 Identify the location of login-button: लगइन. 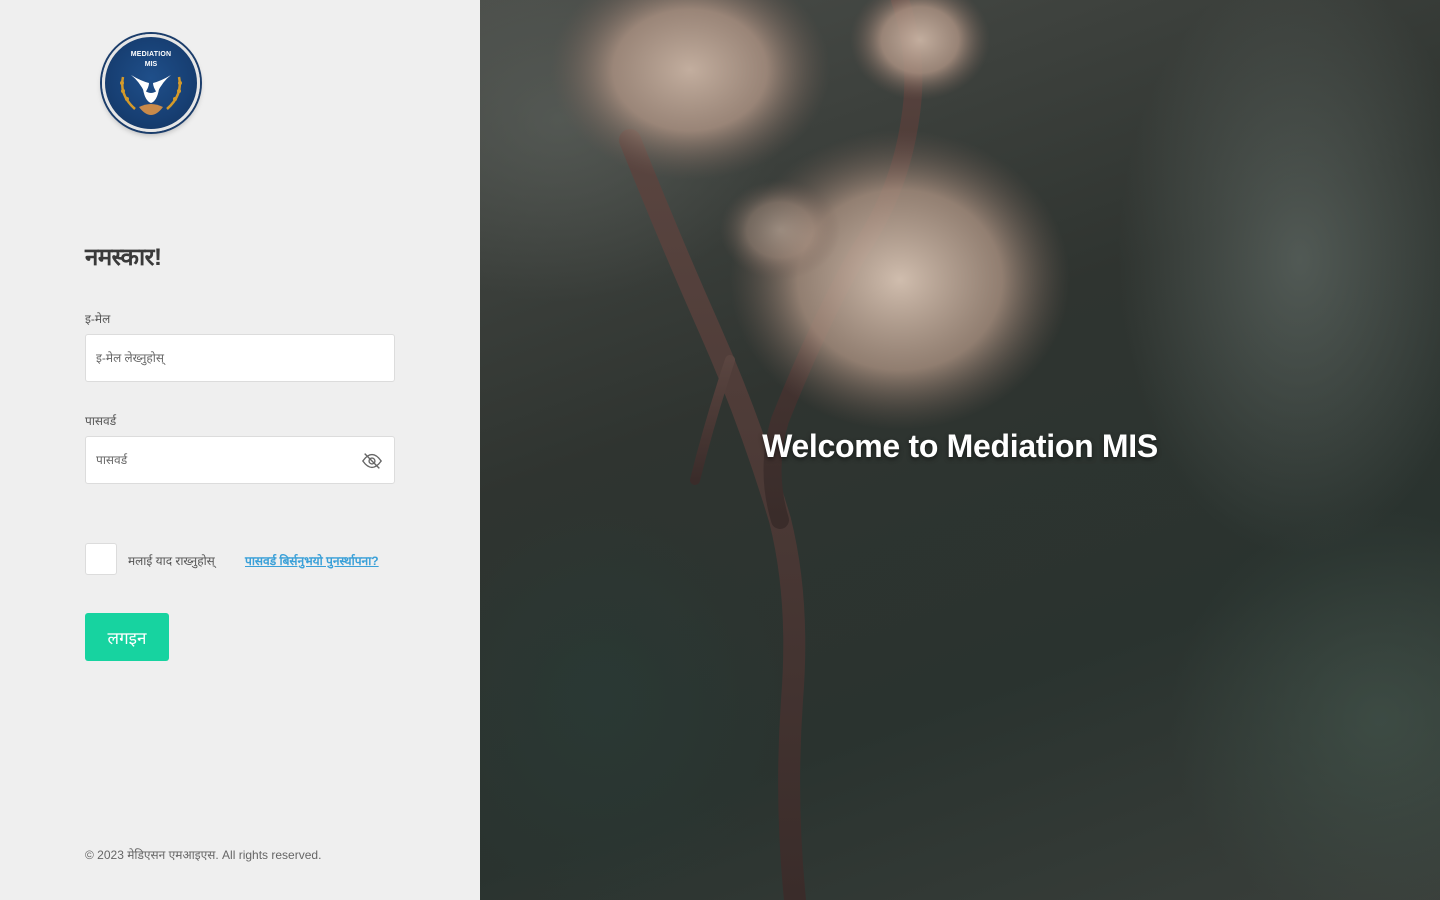
(127, 637).